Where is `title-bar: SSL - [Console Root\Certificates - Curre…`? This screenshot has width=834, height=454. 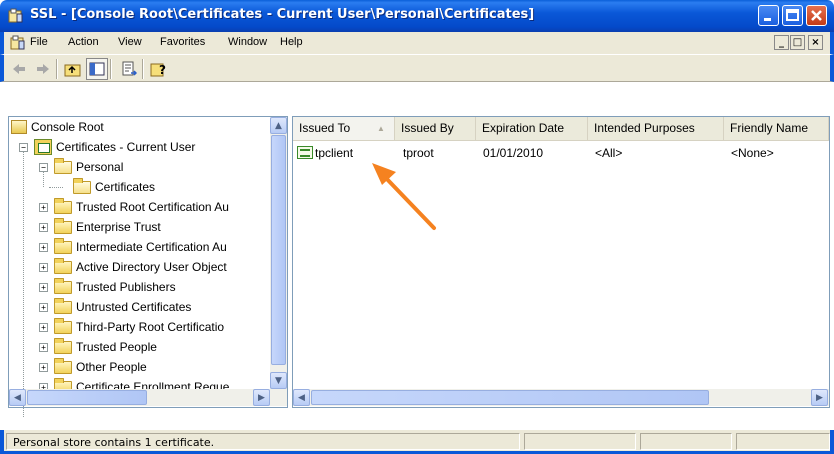
title-bar: SSL - [Console Root\Certificates - Curre… is located at coordinates (417, 16).